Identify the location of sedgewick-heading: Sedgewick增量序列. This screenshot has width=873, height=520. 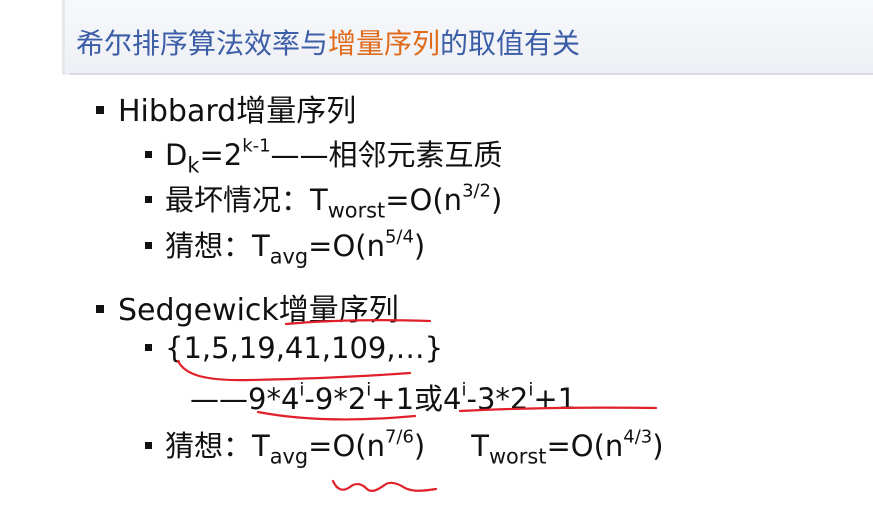
(247, 307).